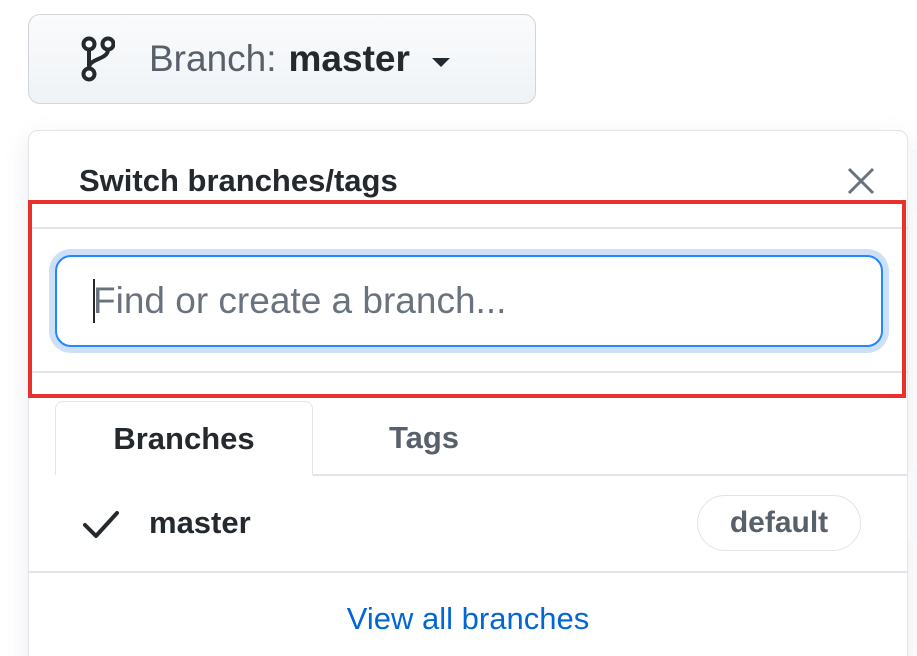  What do you see at coordinates (184, 438) in the screenshot?
I see `tab-branches: Branches` at bounding box center [184, 438].